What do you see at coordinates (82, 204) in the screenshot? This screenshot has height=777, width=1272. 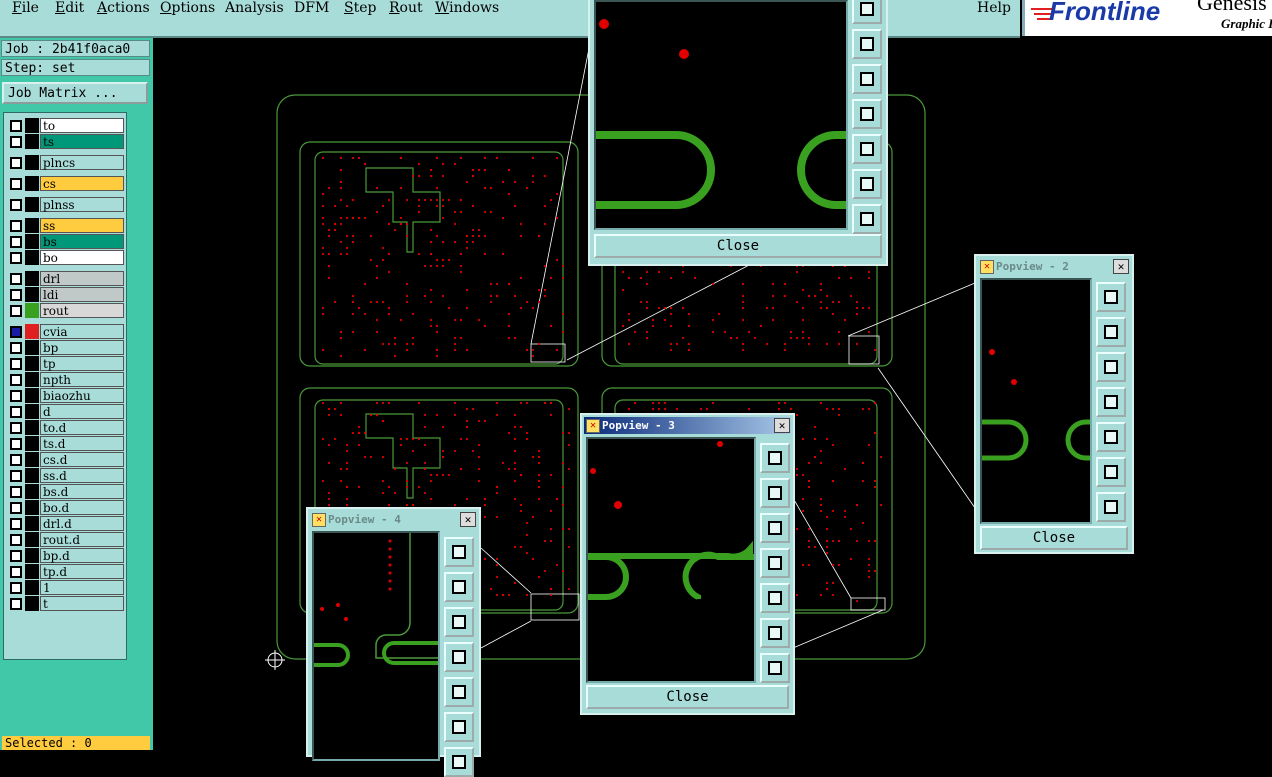 I see `layer-name: plnss` at bounding box center [82, 204].